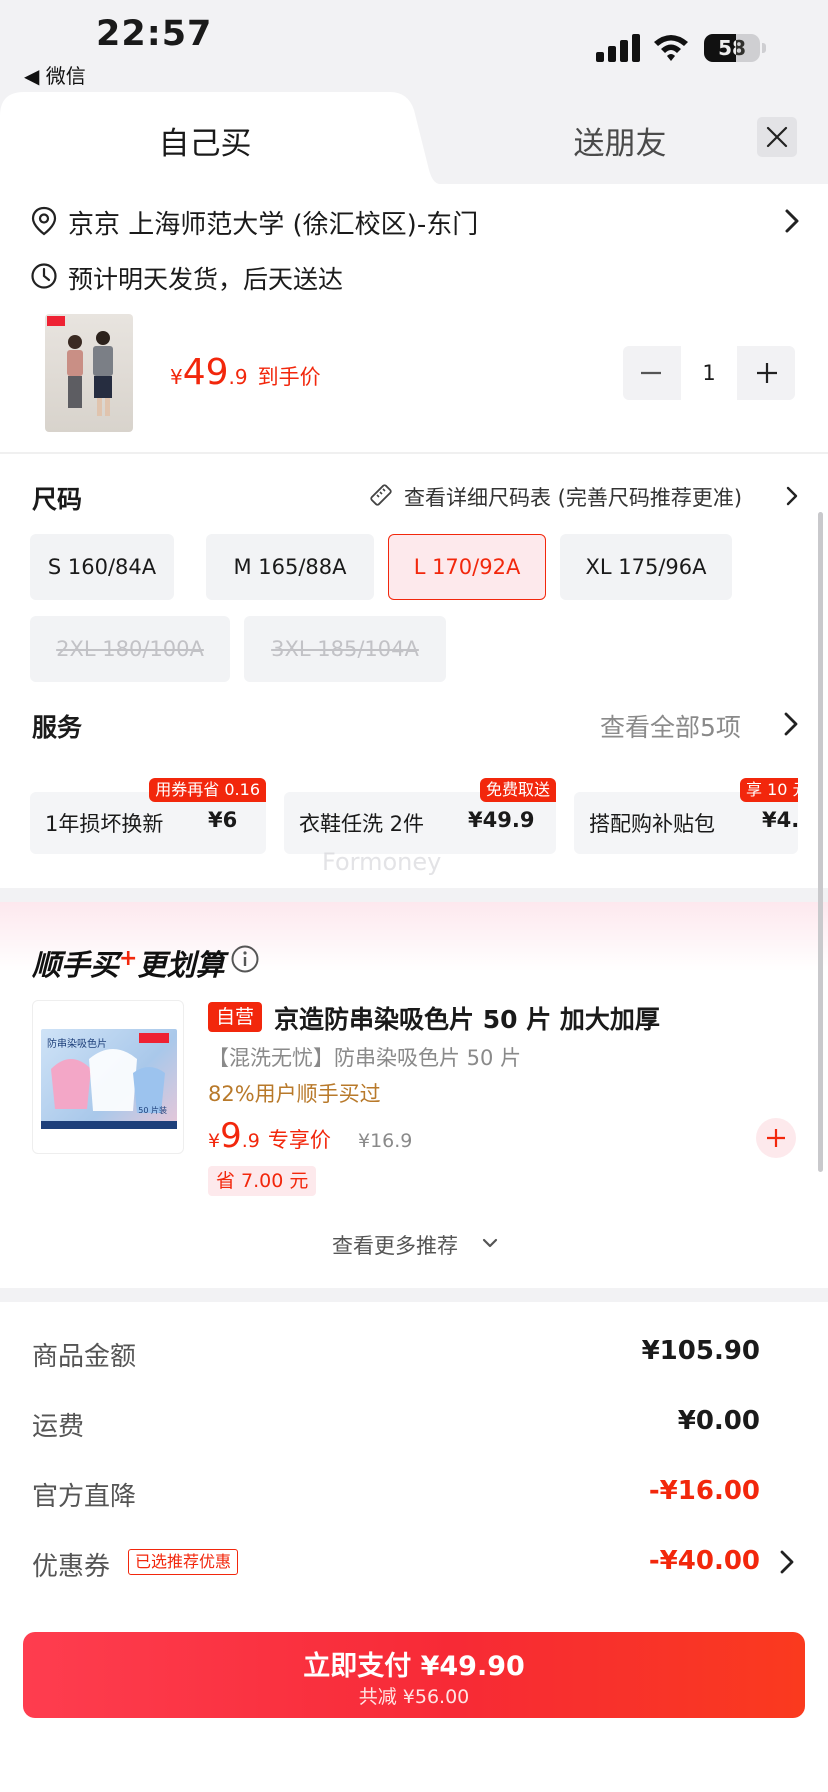  Describe the element at coordinates (102, 567) in the screenshot. I see `size-option-s: S 160/84A` at that location.